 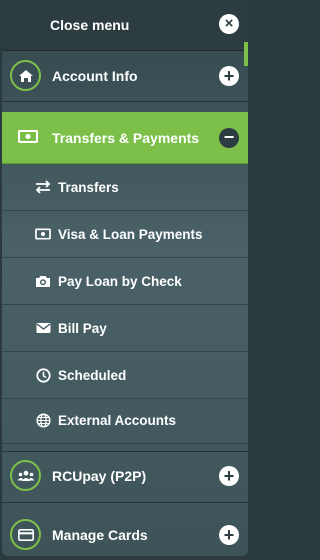 I want to click on submenu-item-label: External Accounts, so click(x=117, y=420).